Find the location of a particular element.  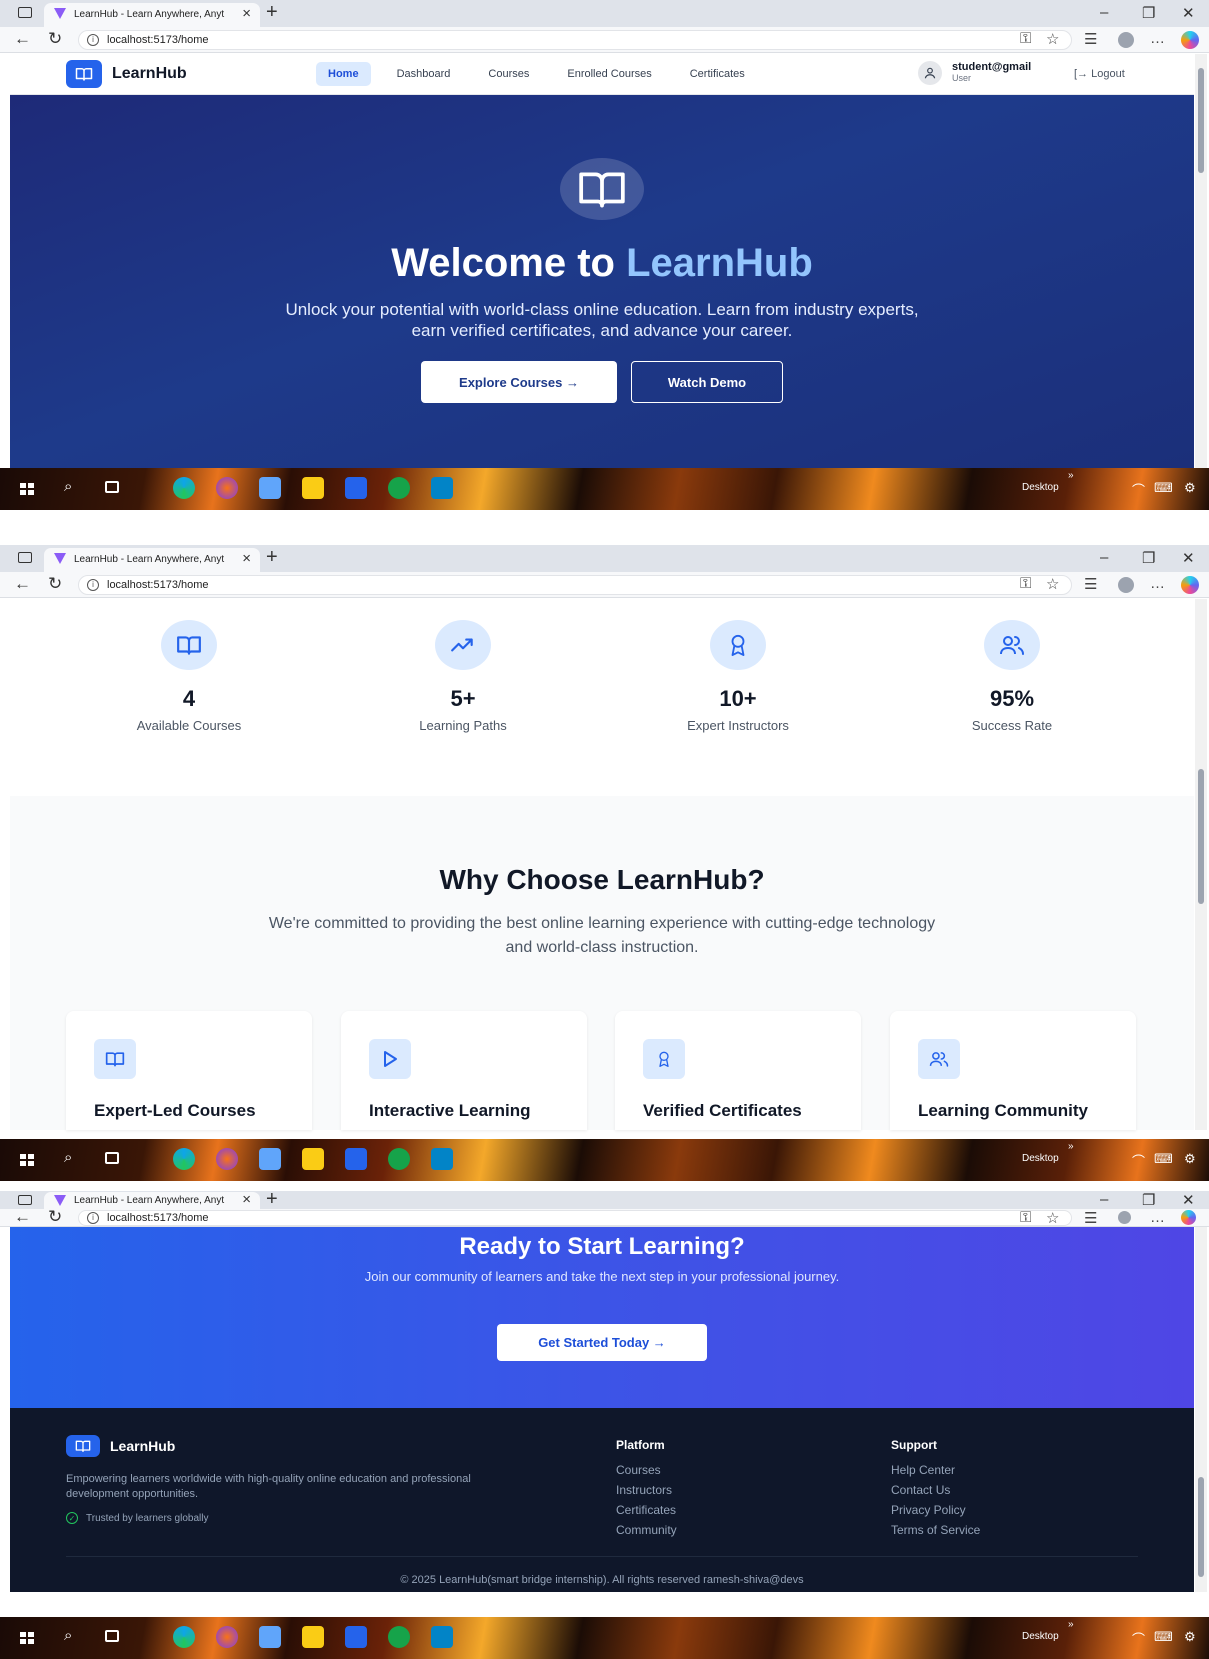

feature-card-community: Learning Community is located at coordinates (1013, 1070).